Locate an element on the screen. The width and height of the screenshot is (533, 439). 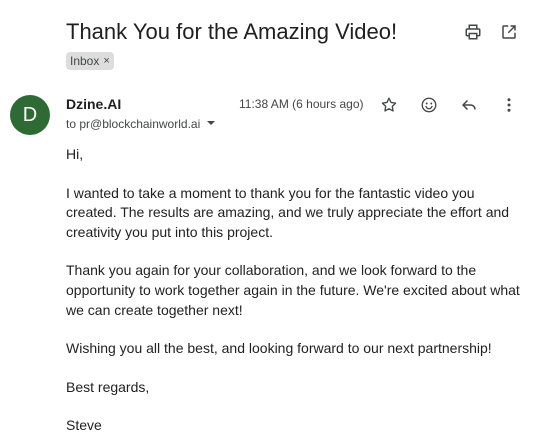
timestamp: 11:38 AM (6 hours ago) is located at coordinates (301, 104).